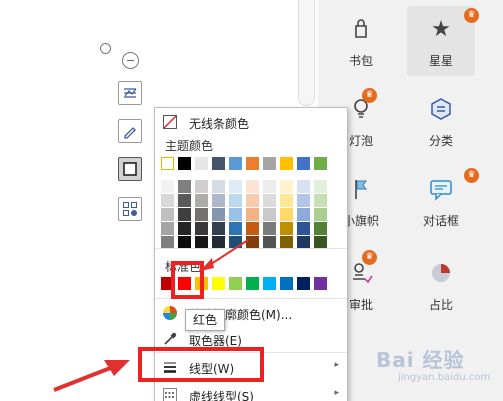 The width and height of the screenshot is (503, 401). I want to click on annotation-arrows, so click(151, 315).